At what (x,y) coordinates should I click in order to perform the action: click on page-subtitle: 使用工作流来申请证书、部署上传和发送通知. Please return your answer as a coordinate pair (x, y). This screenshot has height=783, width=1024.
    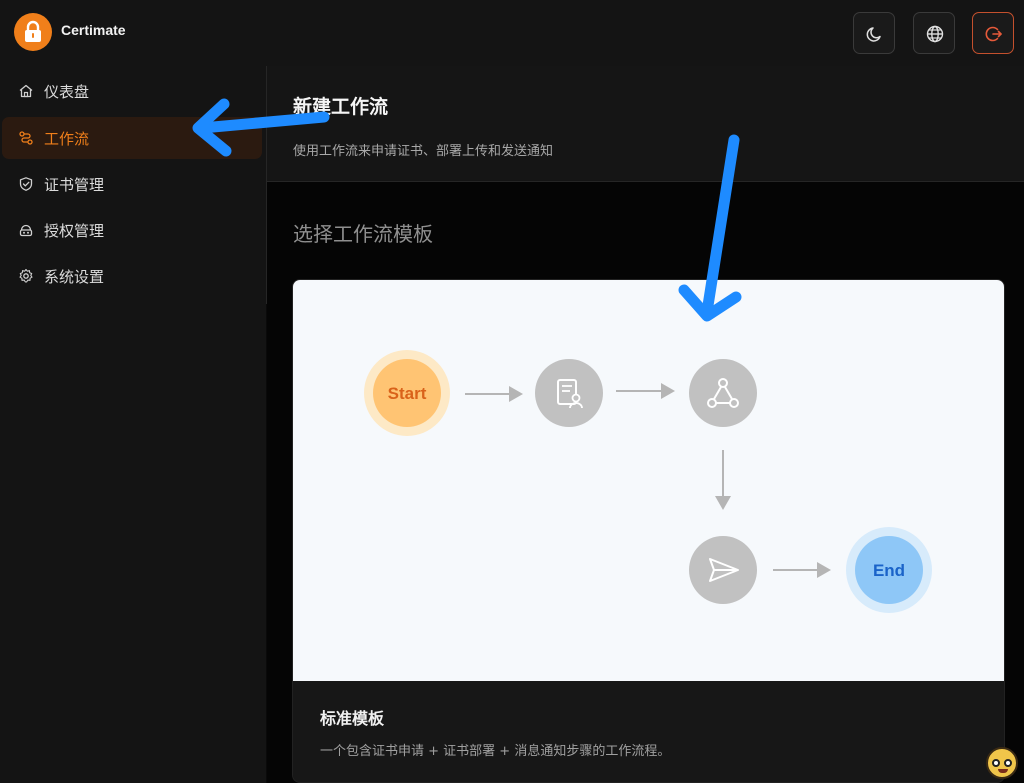
    Looking at the image, I should click on (423, 151).